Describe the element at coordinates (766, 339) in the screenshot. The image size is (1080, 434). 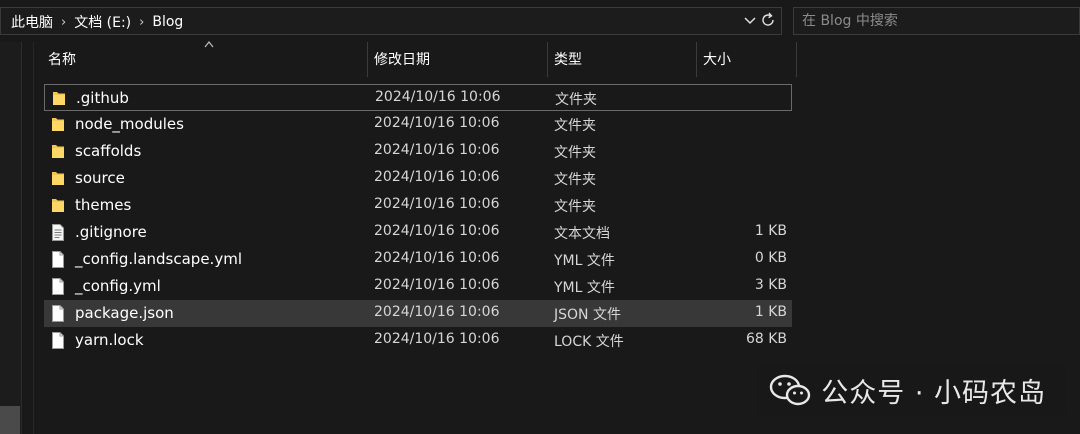
I see `file-size: 68 KB` at that location.